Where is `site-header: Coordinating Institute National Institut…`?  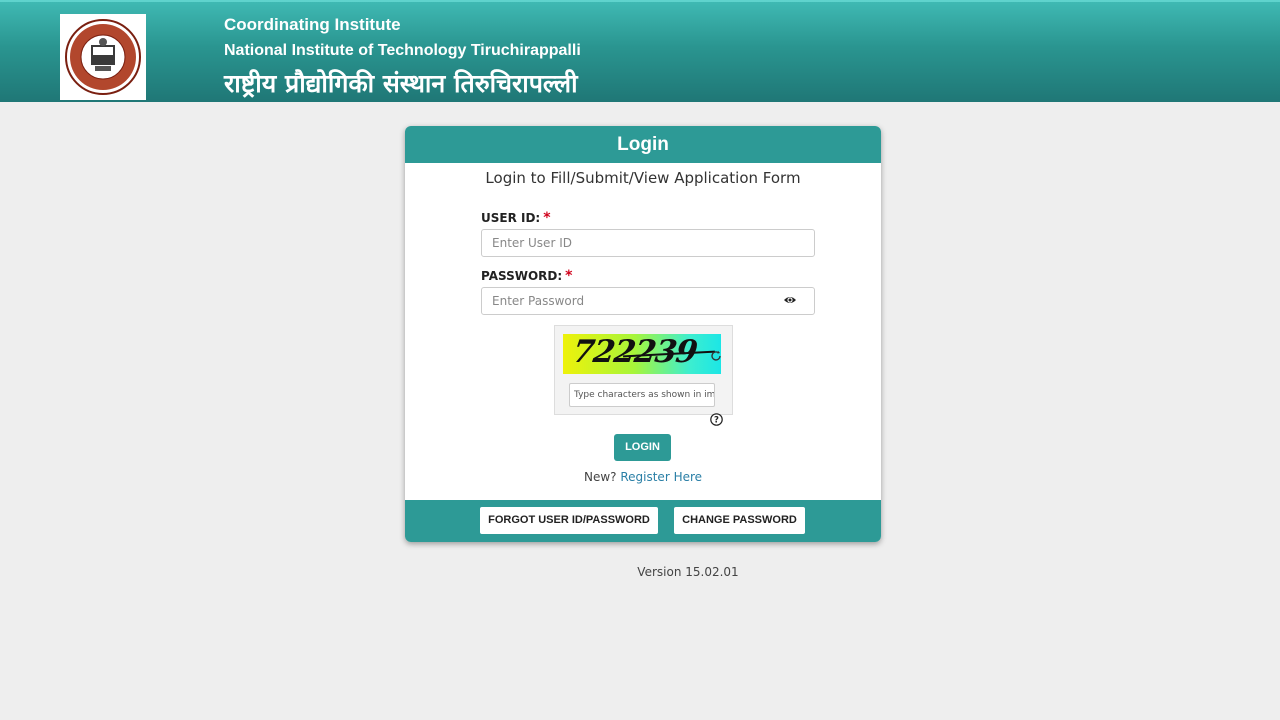 site-header: Coordinating Institute National Institut… is located at coordinates (640, 51).